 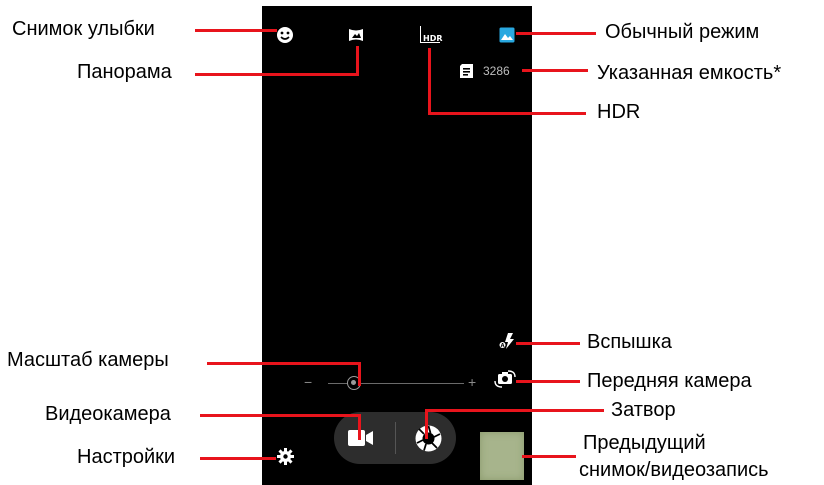 What do you see at coordinates (356, 35) in the screenshot?
I see `panorama-icon` at bounding box center [356, 35].